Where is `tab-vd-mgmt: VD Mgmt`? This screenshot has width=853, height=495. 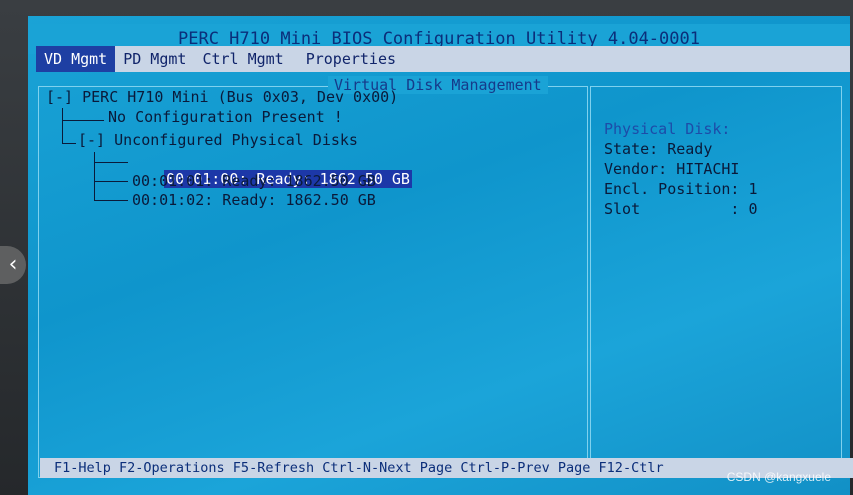
tab-vd-mgmt: VD Mgmt is located at coordinates (76, 59).